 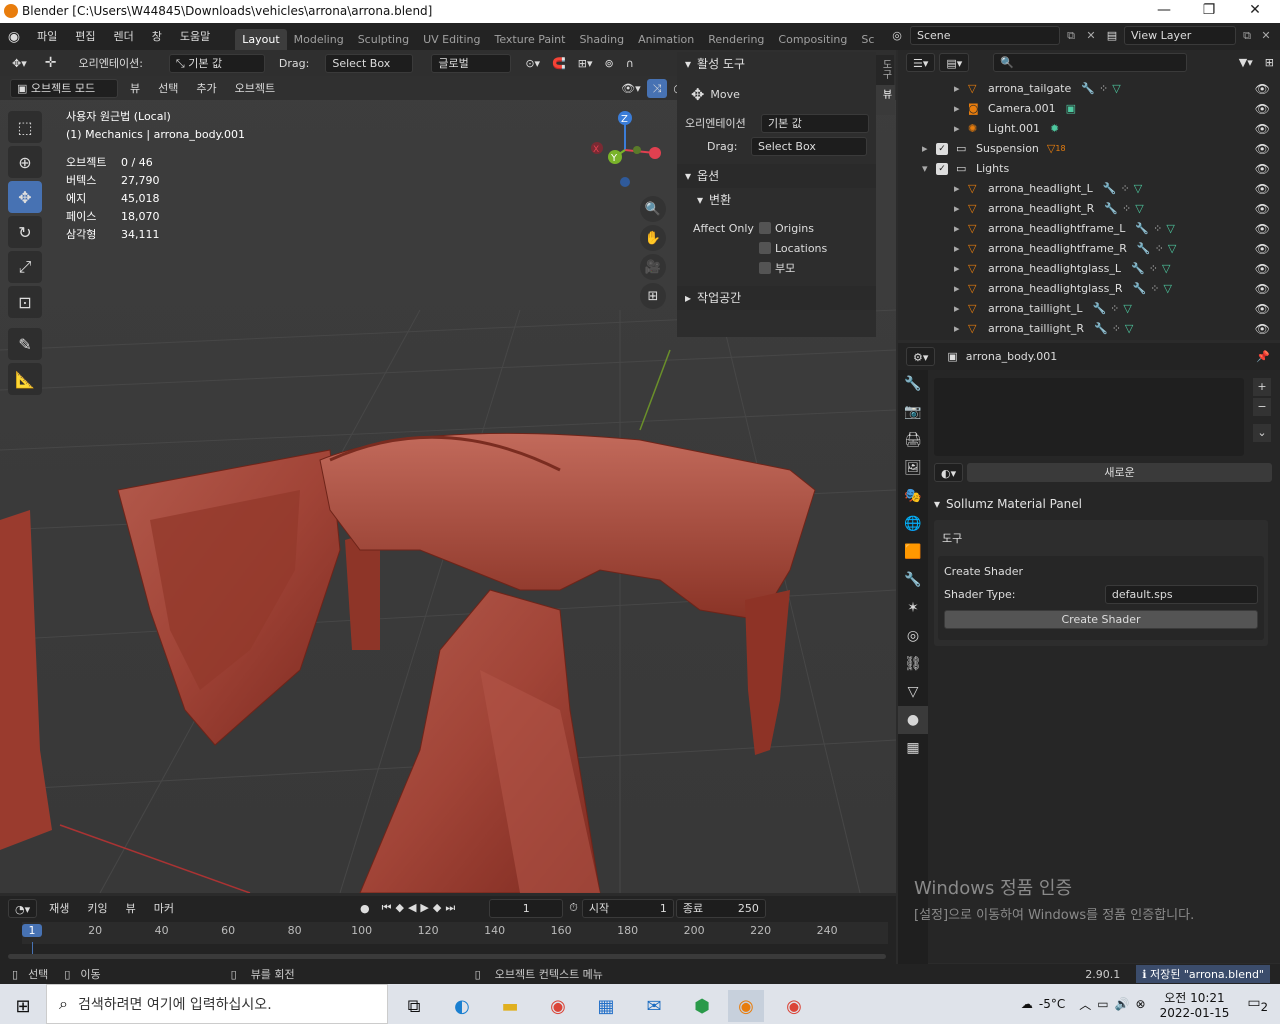 I want to click on tab-workspace: Shading, so click(x=601, y=39).